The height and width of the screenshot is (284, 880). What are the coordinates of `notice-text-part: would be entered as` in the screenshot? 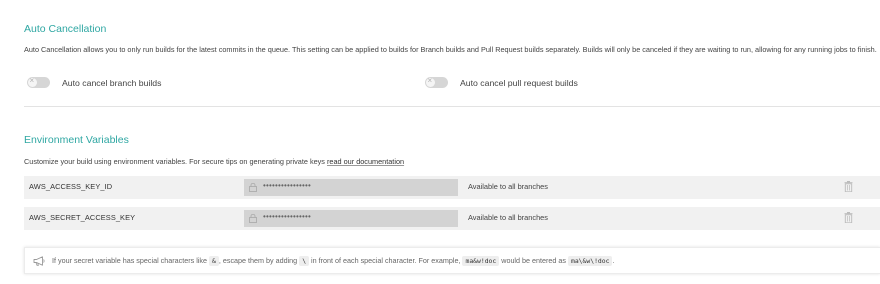 It's located at (533, 260).